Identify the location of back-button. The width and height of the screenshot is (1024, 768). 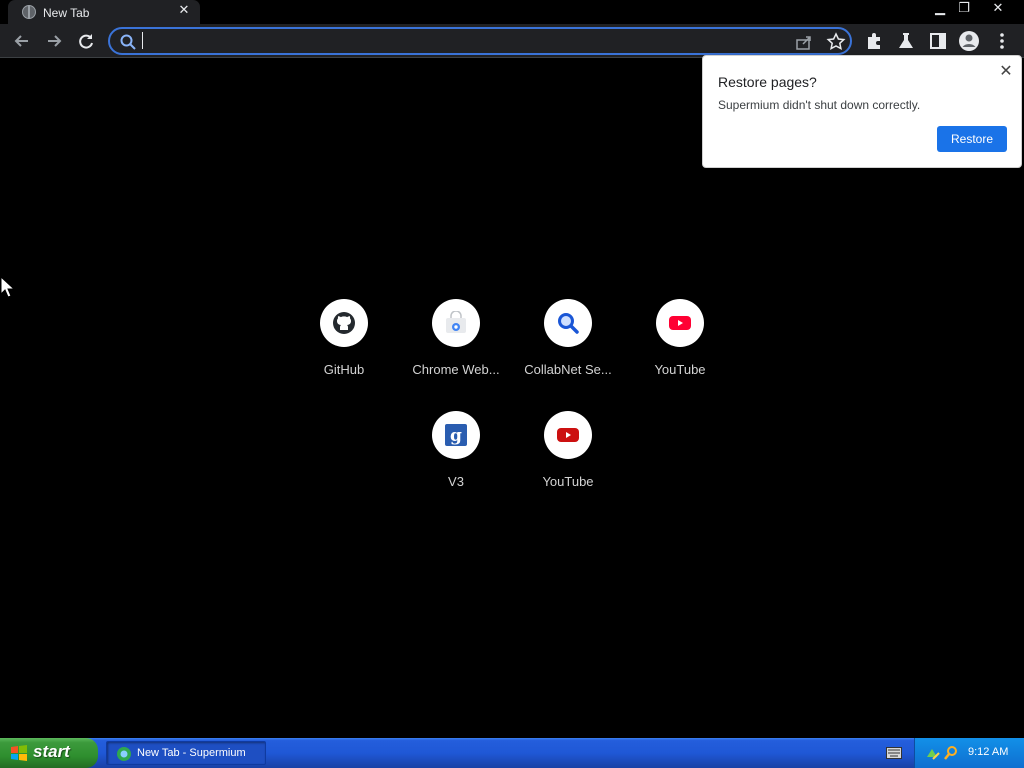
(22, 41).